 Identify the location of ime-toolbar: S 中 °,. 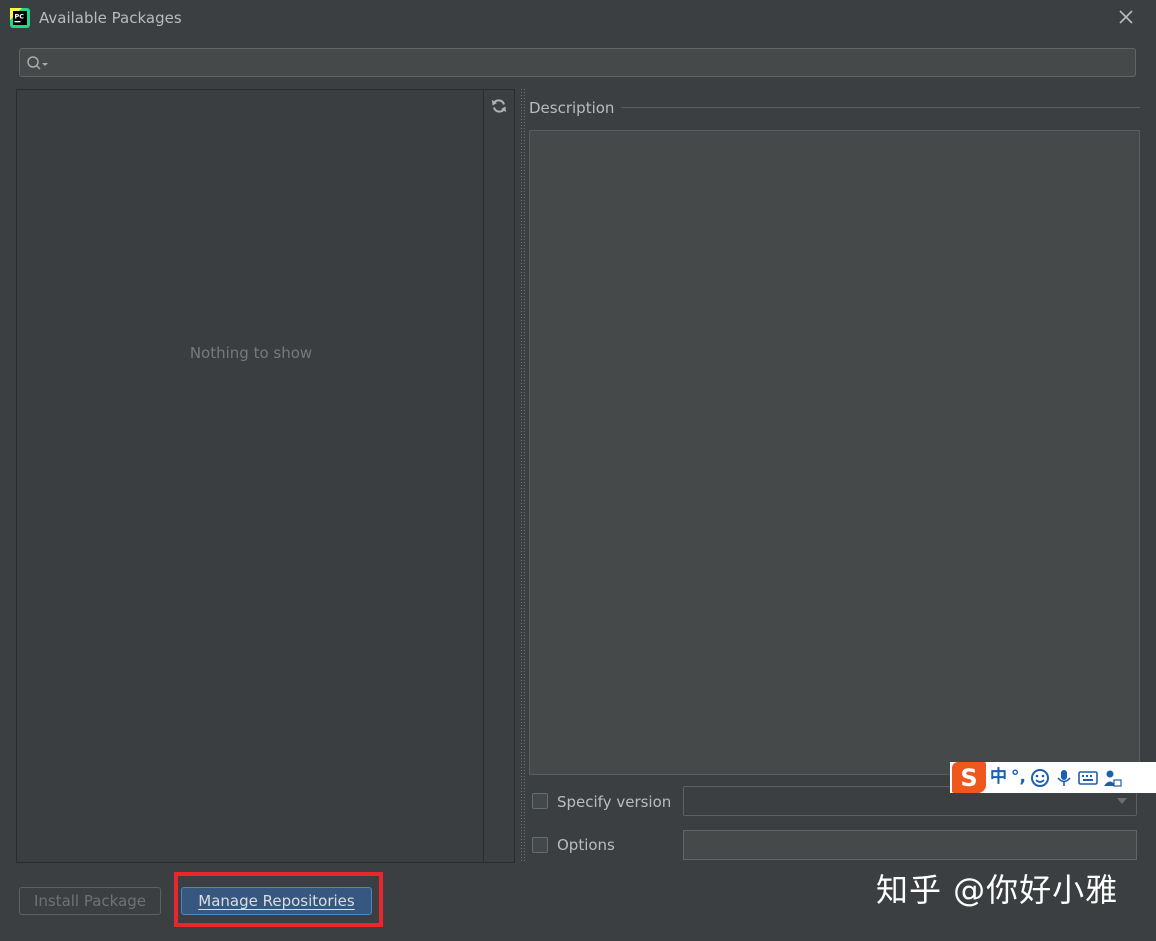
(1053, 777).